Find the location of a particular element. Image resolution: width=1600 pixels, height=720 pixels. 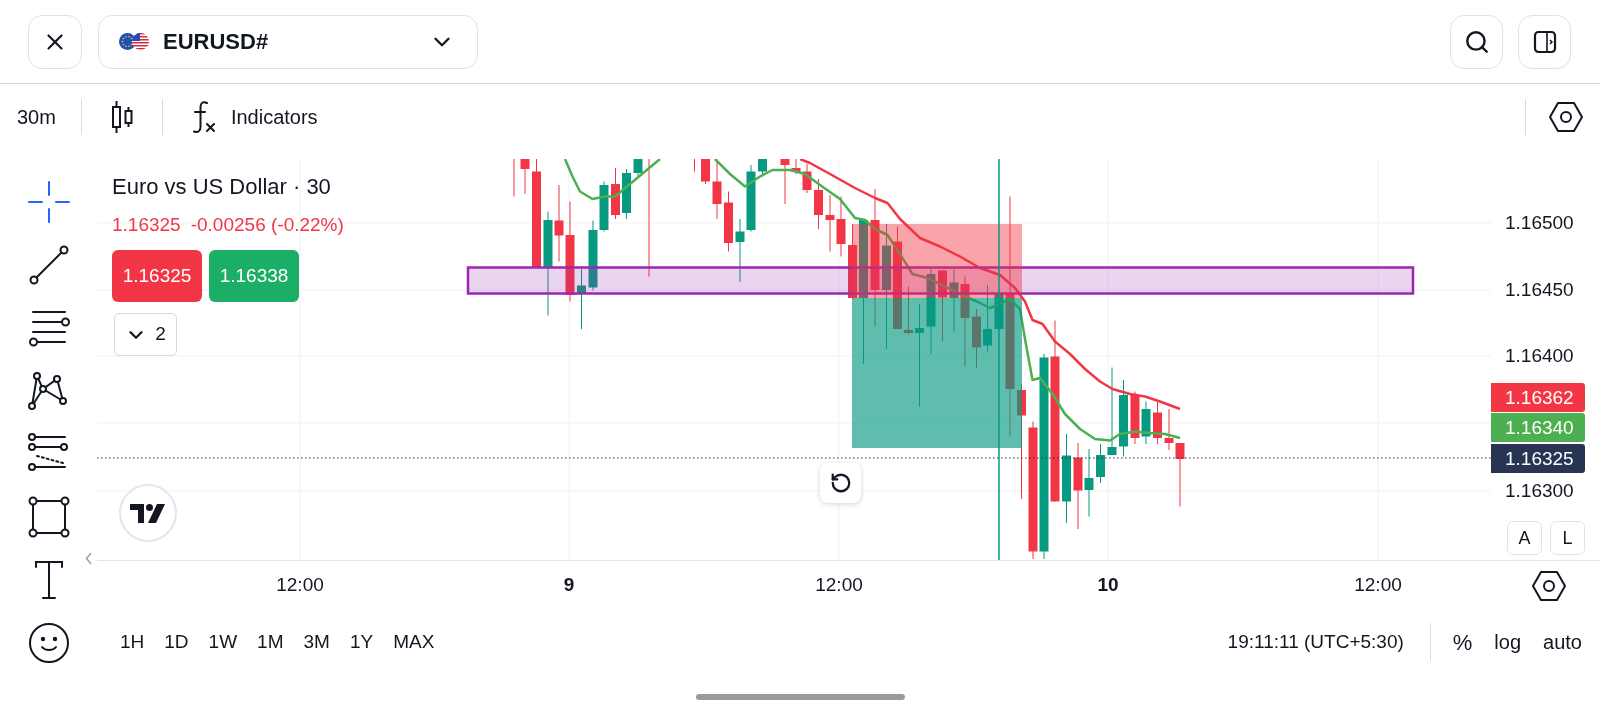

side-panel-icon is located at coordinates (1544, 41).